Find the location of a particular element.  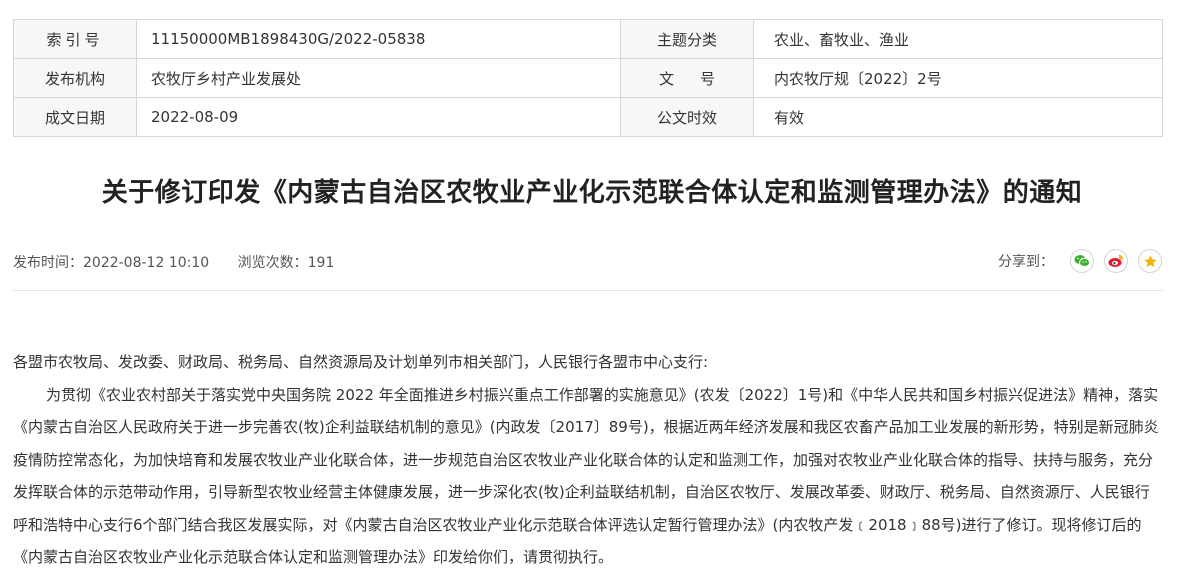

share-bar: 分享到： is located at coordinates (1080, 261).